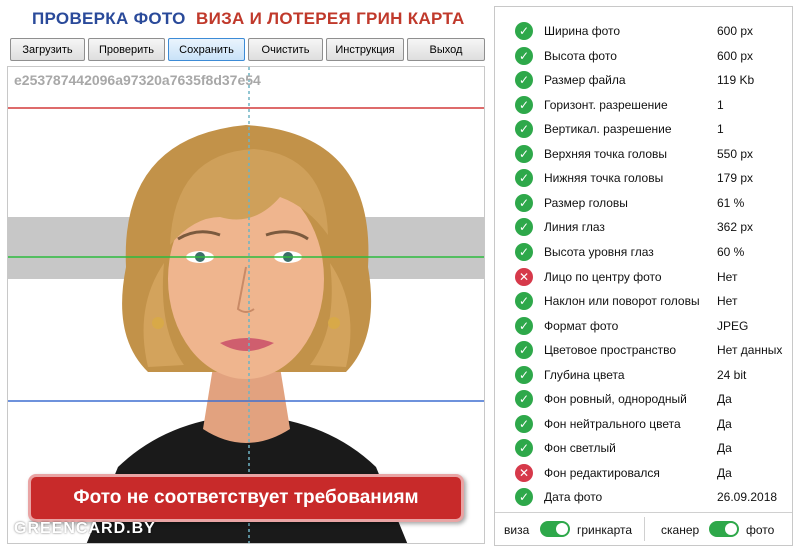 The width and height of the screenshot is (800, 551). What do you see at coordinates (608, 129) in the screenshot?
I see `check-label: Вертикал. разрешение` at bounding box center [608, 129].